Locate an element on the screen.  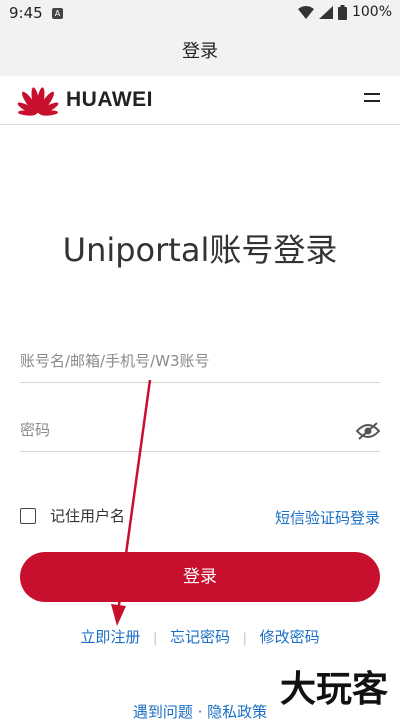
forgot-password-link: 忘记密码 is located at coordinates (200, 637).